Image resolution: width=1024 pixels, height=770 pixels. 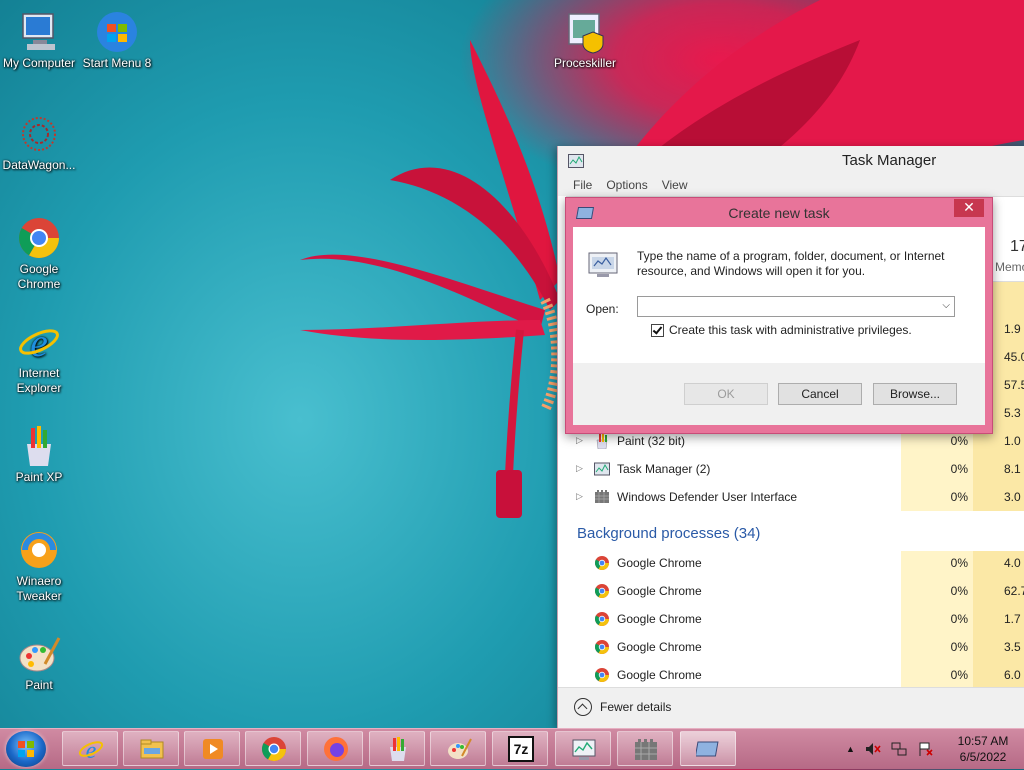 What do you see at coordinates (779, 212) in the screenshot?
I see `dialog-titlebar: Create new task ✕` at bounding box center [779, 212].